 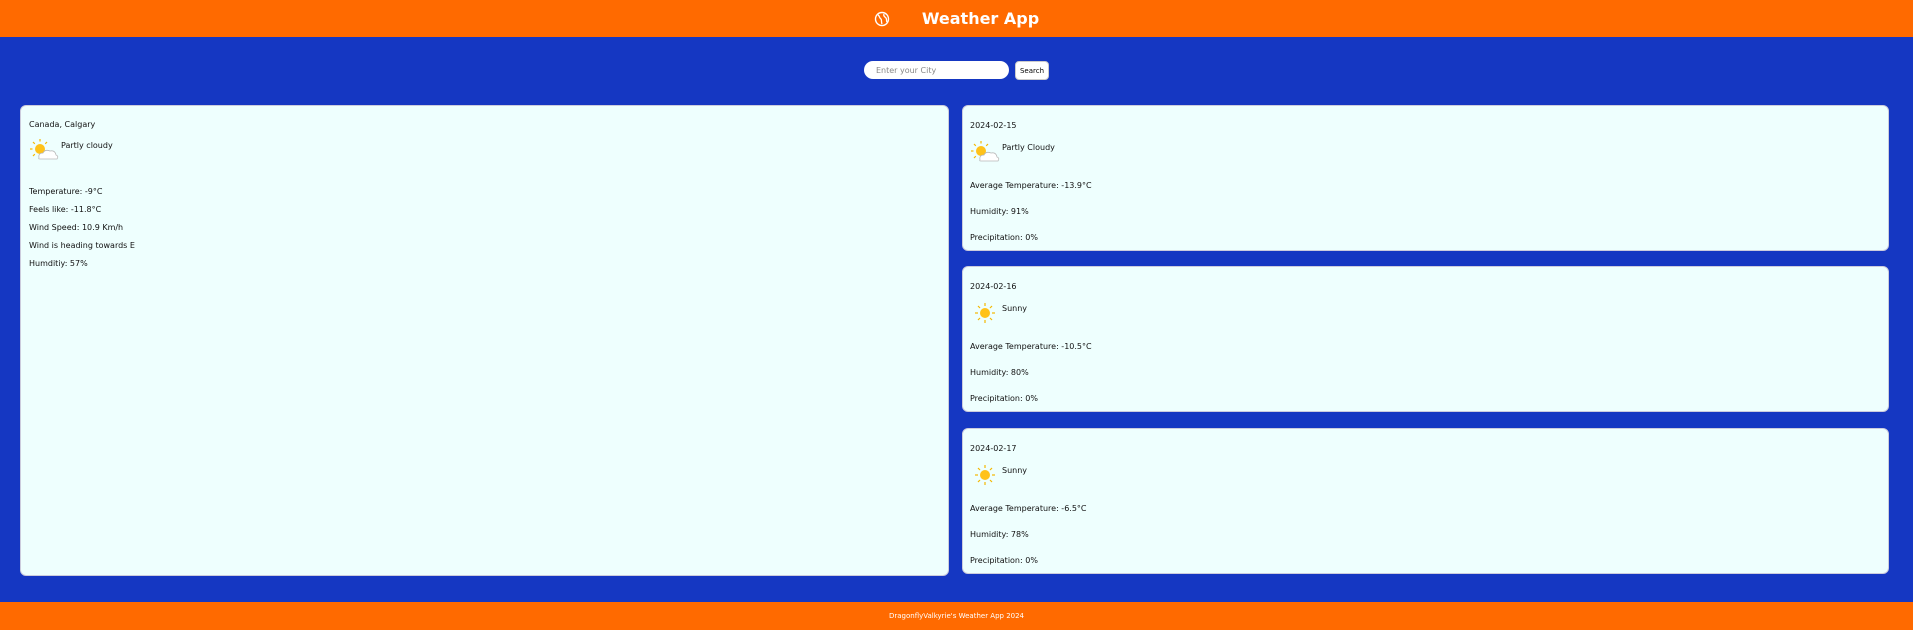 I want to click on condition-text: Partly cloudy, so click(x=87, y=145).